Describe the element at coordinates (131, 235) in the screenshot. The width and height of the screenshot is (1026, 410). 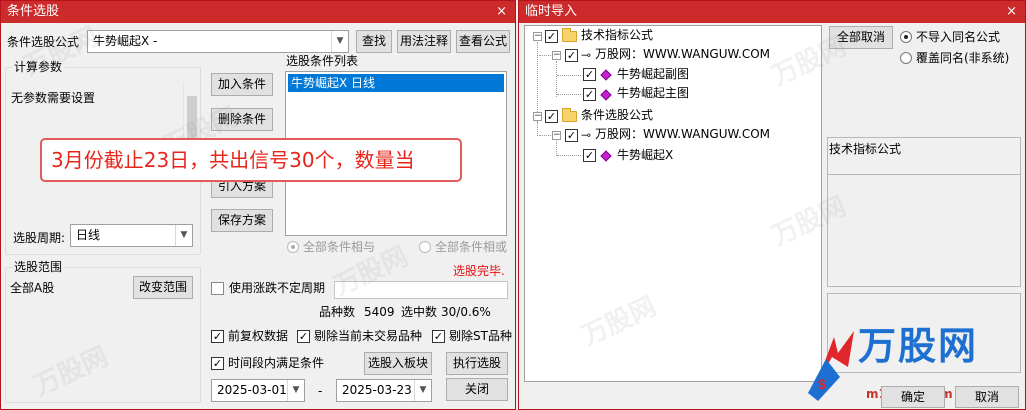
I see `period-select: 日线 ▼` at that location.